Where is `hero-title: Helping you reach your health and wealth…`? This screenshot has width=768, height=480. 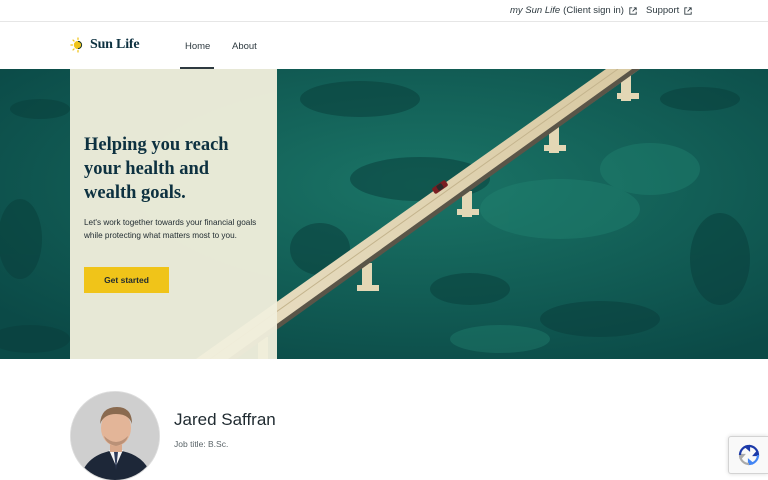
hero-title: Helping you reach your health and wealth… is located at coordinates (156, 169).